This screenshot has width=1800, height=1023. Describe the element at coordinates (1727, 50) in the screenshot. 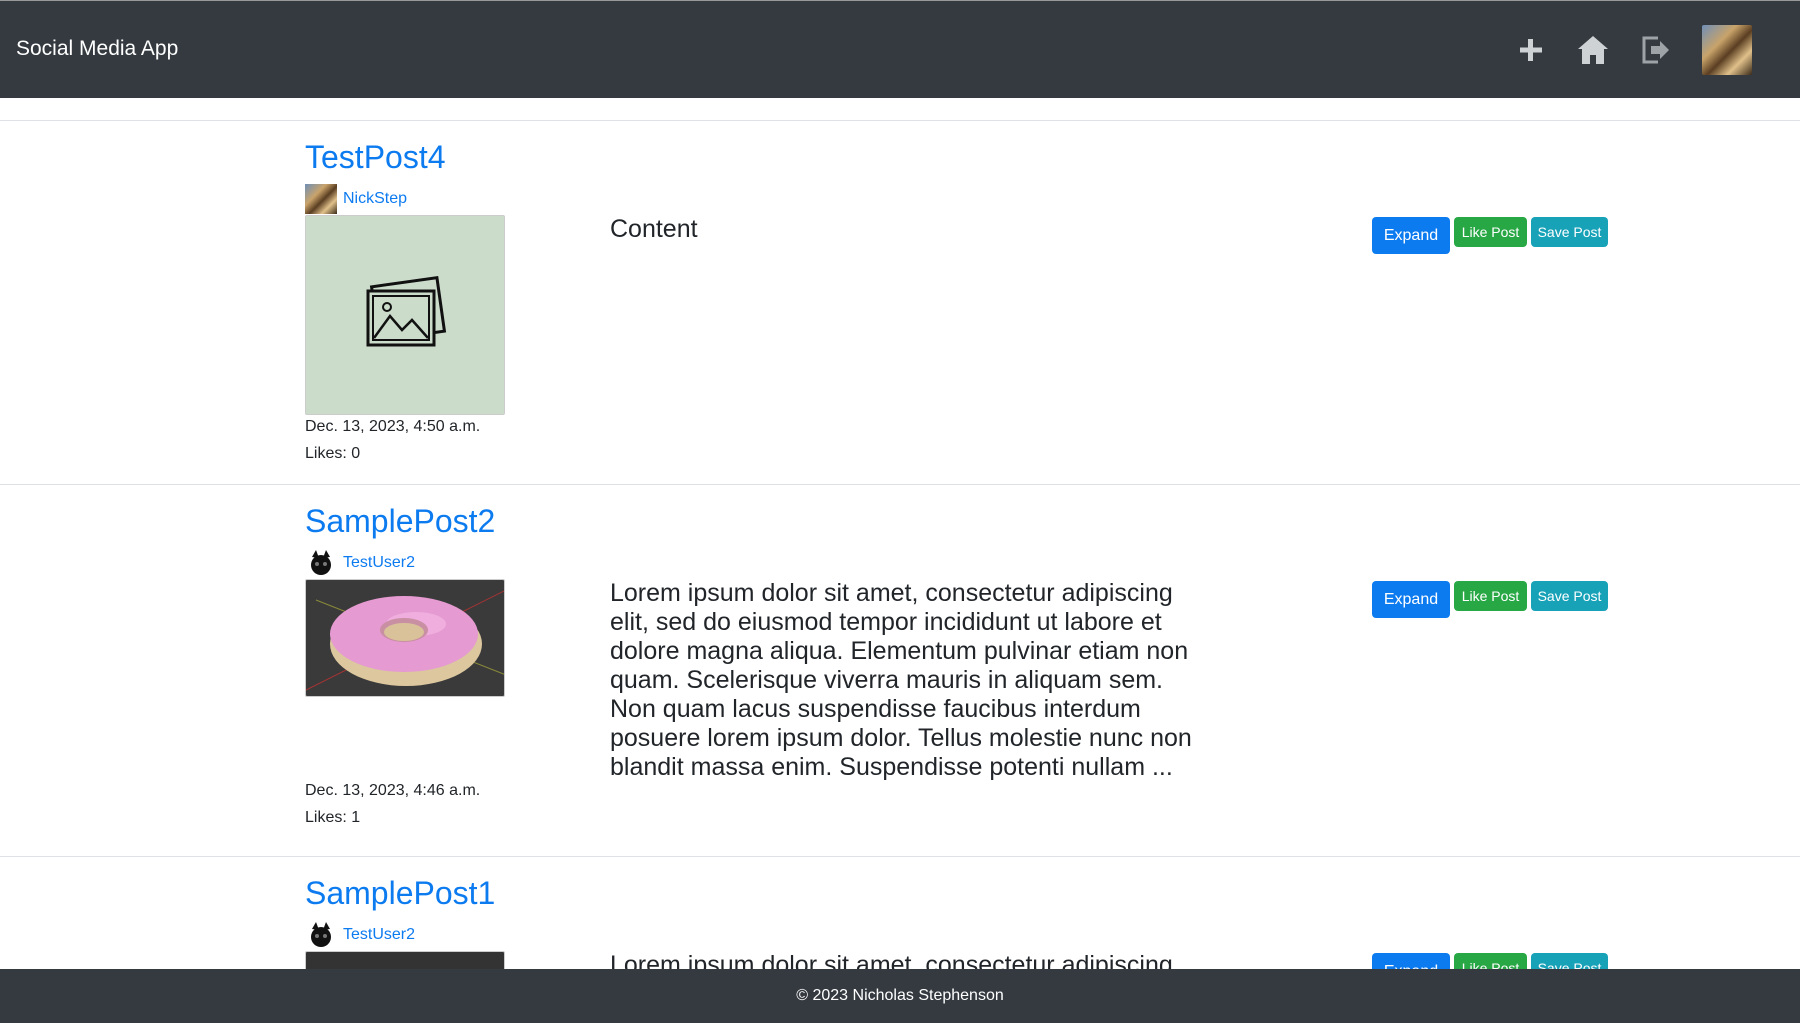

I see `profile-avatar` at that location.